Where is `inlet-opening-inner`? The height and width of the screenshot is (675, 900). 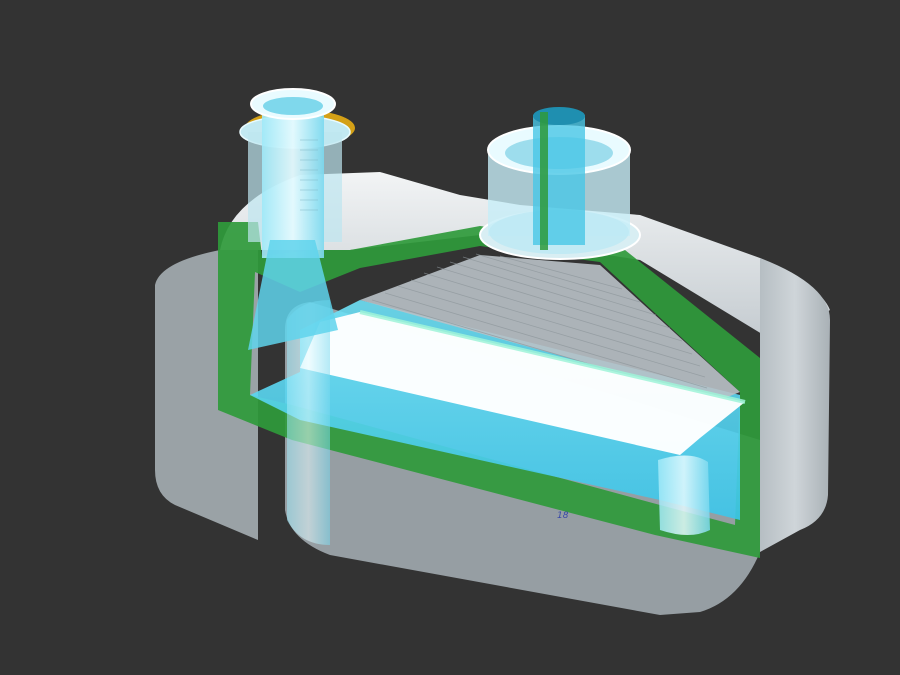 inlet-opening-inner is located at coordinates (293, 106).